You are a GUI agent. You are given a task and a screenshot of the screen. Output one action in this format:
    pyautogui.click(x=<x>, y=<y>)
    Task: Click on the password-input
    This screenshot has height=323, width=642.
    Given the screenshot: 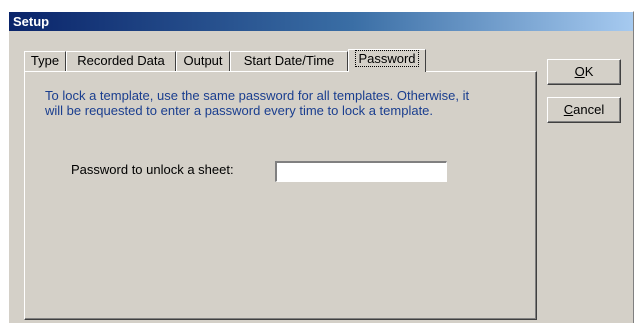 What is the action you would take?
    pyautogui.click(x=361, y=171)
    